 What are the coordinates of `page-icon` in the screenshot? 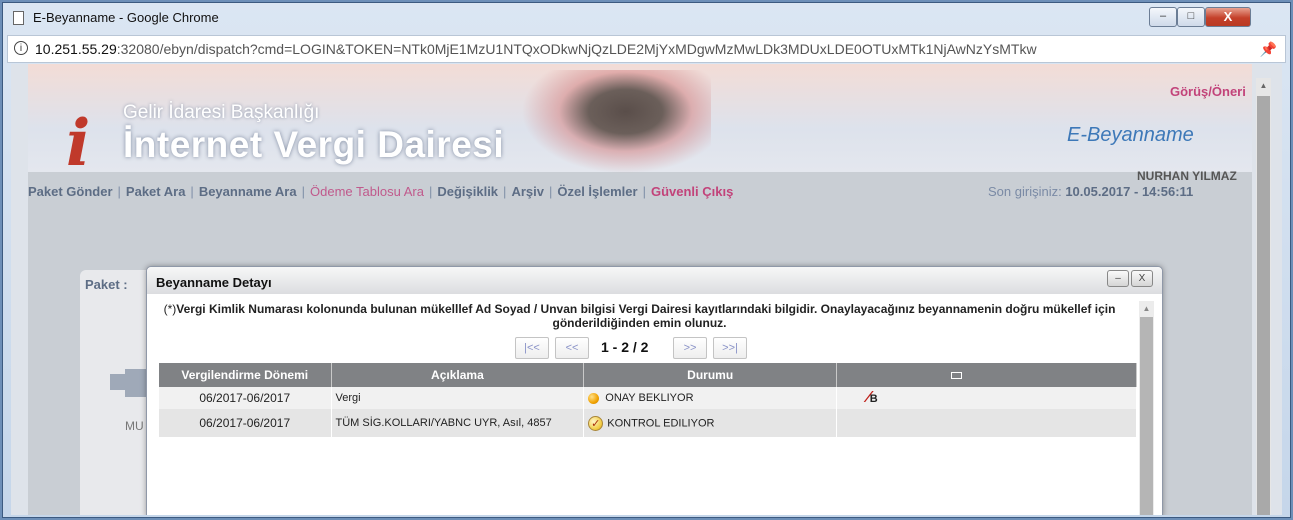 It's located at (18, 18).